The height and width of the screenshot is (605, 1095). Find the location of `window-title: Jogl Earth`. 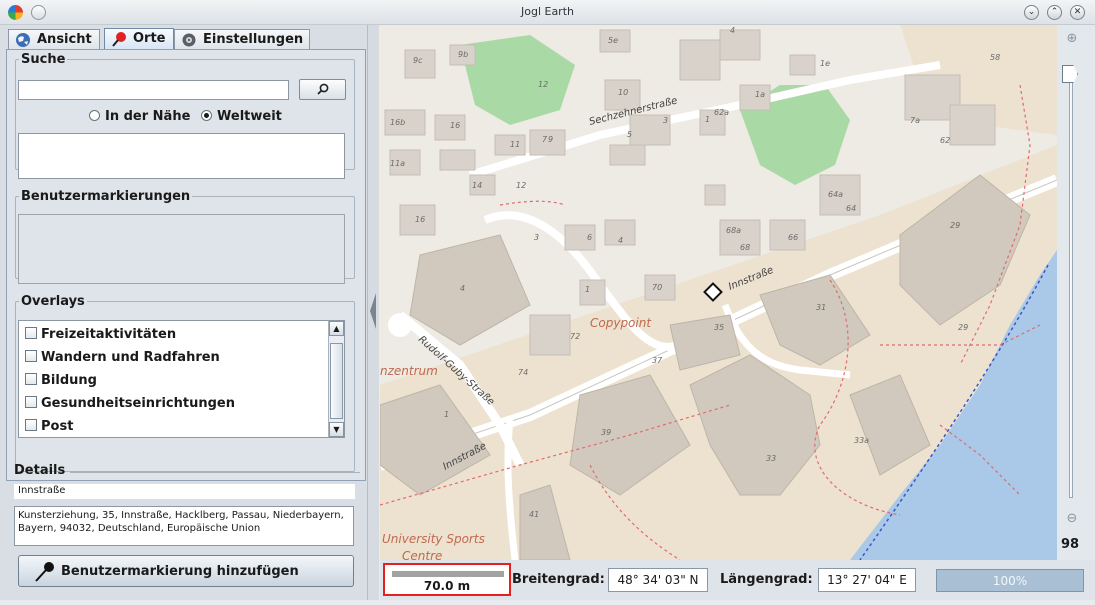

window-title: Jogl Earth is located at coordinates (547, 11).